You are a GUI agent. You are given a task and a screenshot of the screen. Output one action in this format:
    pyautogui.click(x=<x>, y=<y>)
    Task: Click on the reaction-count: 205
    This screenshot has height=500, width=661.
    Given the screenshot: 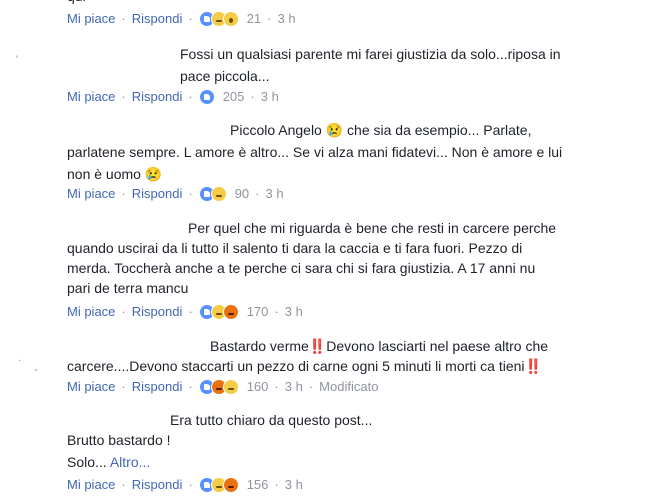 What is the action you would take?
    pyautogui.click(x=233, y=96)
    